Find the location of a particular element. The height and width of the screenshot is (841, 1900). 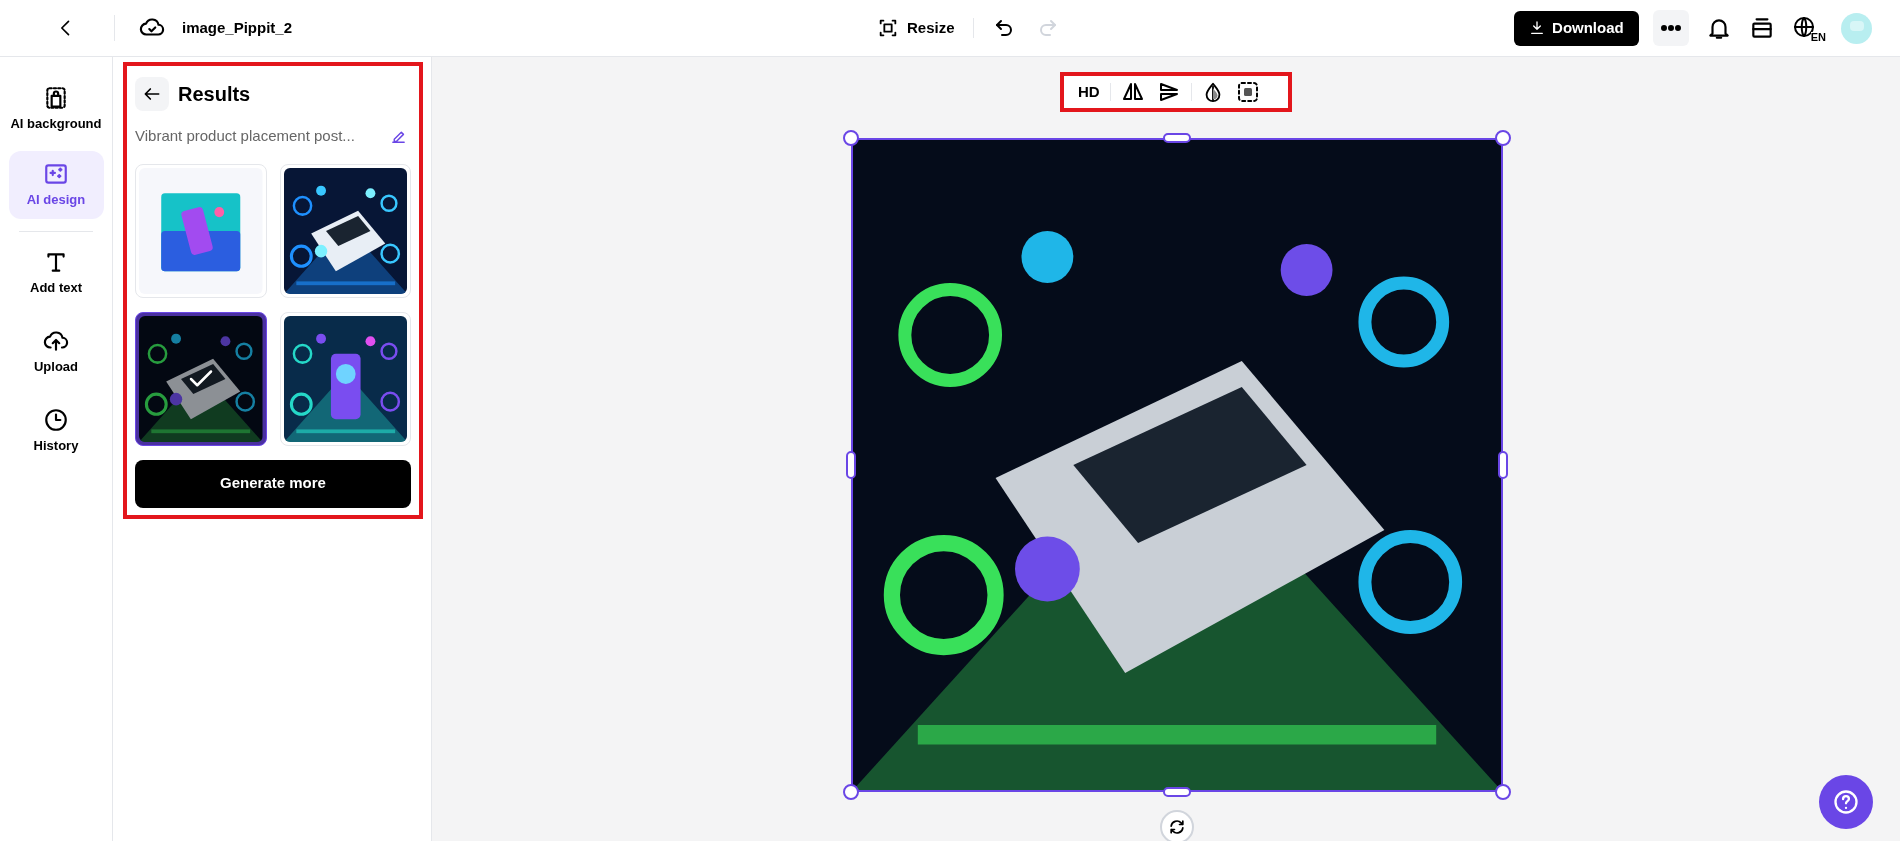

generate-more-button: Generate more is located at coordinates (273, 483).